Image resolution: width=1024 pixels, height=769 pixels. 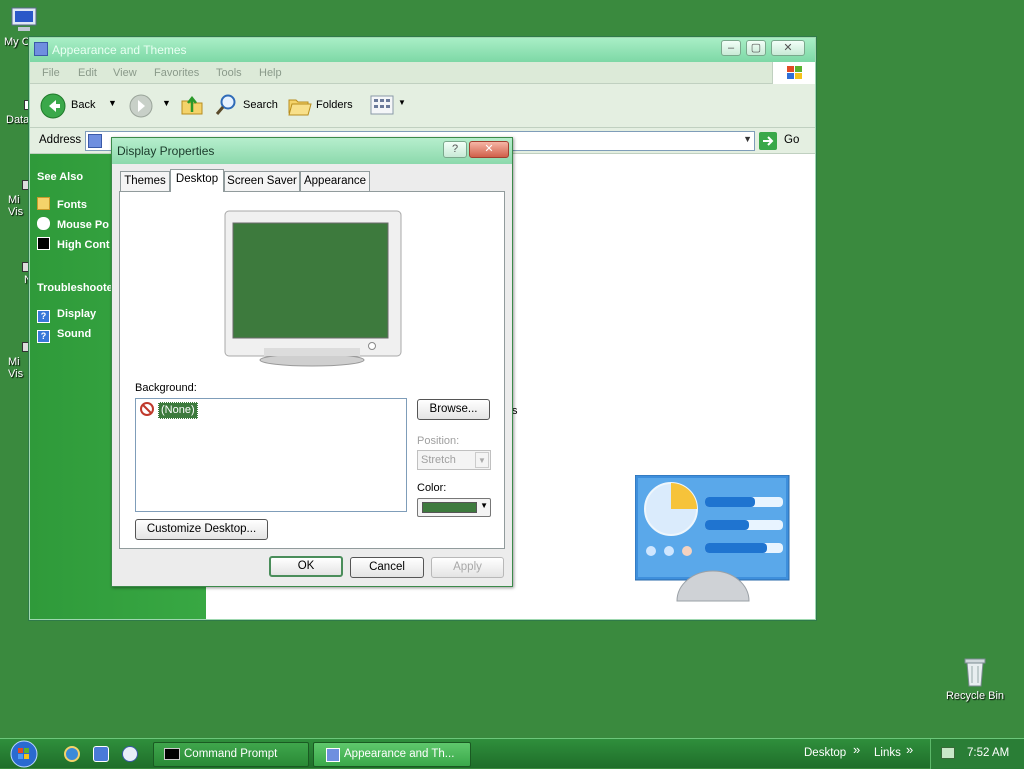 I want to click on tab-screen-saver: Screen Saver, so click(x=262, y=181).